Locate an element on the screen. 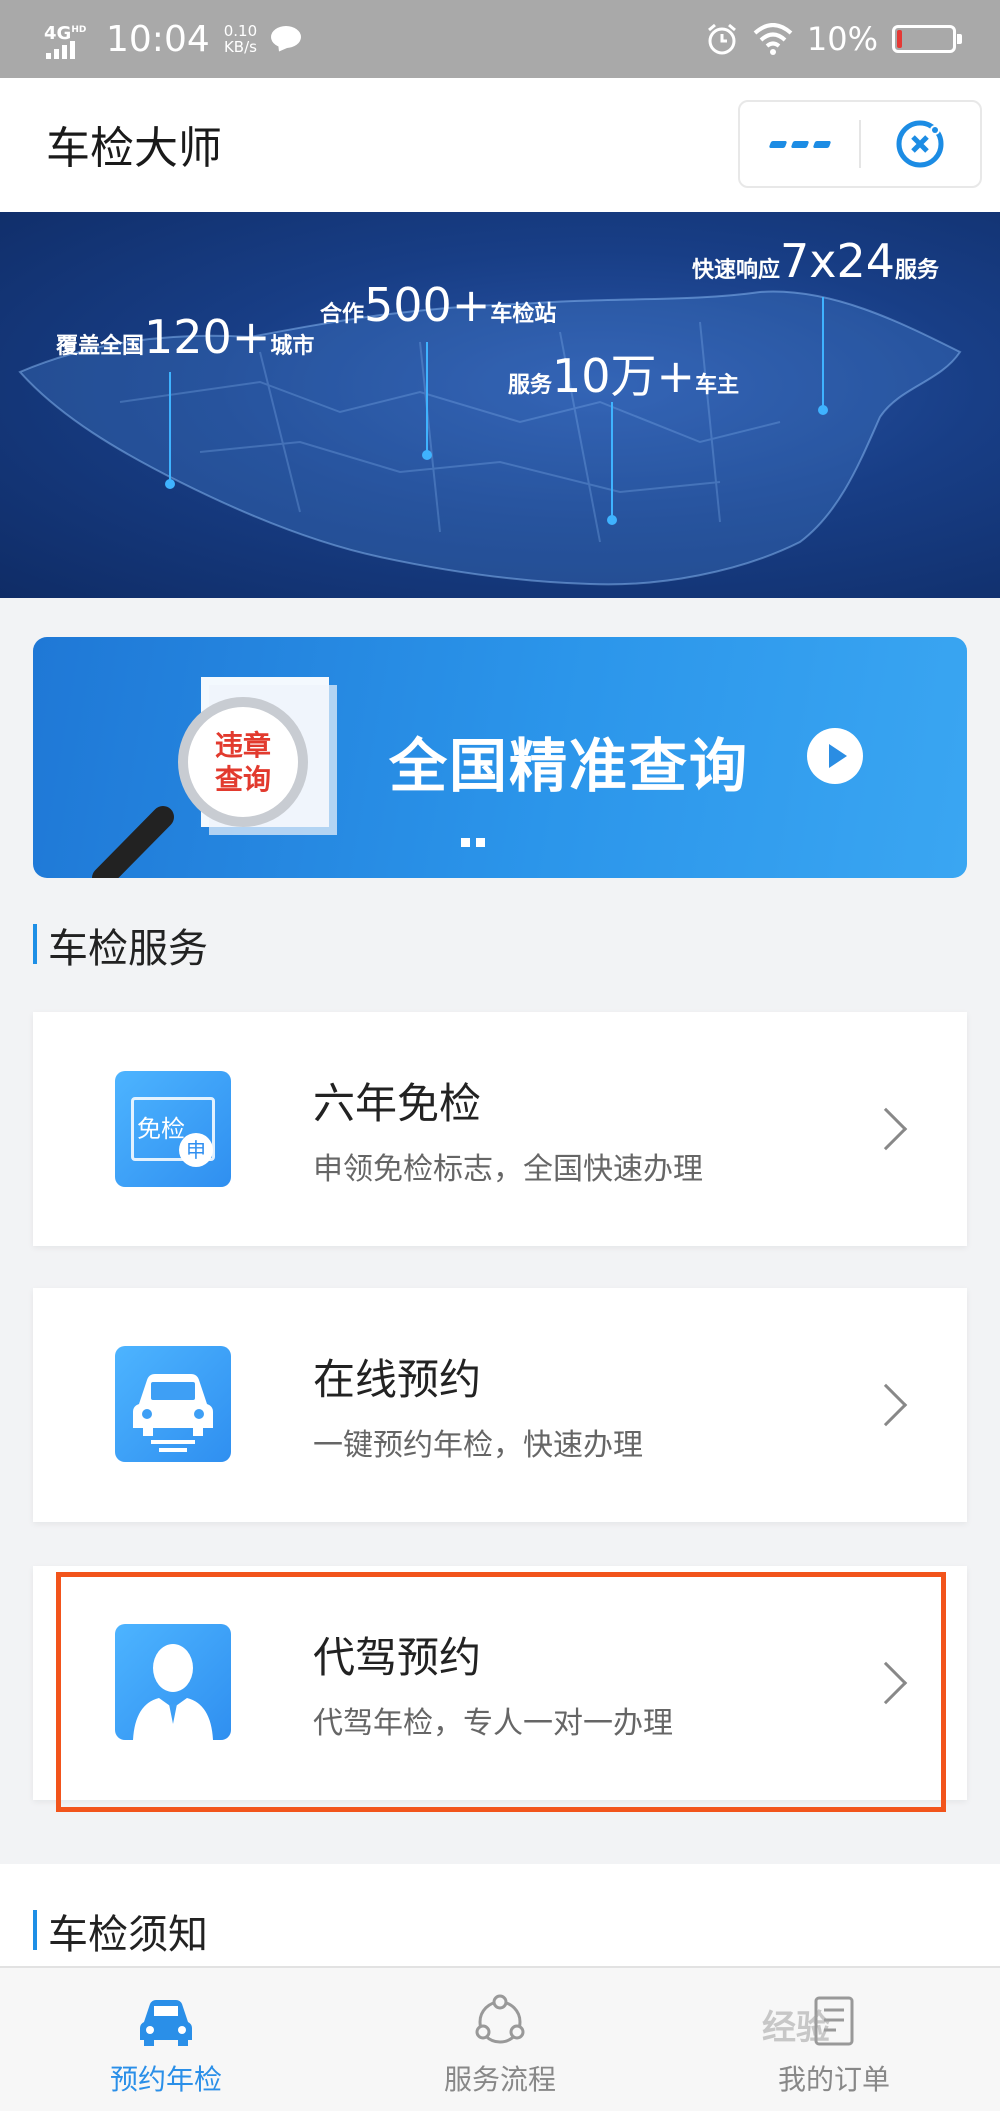 This screenshot has height=2111, width=1000. tab-book-inspection: 预约年检 is located at coordinates (166, 2045).